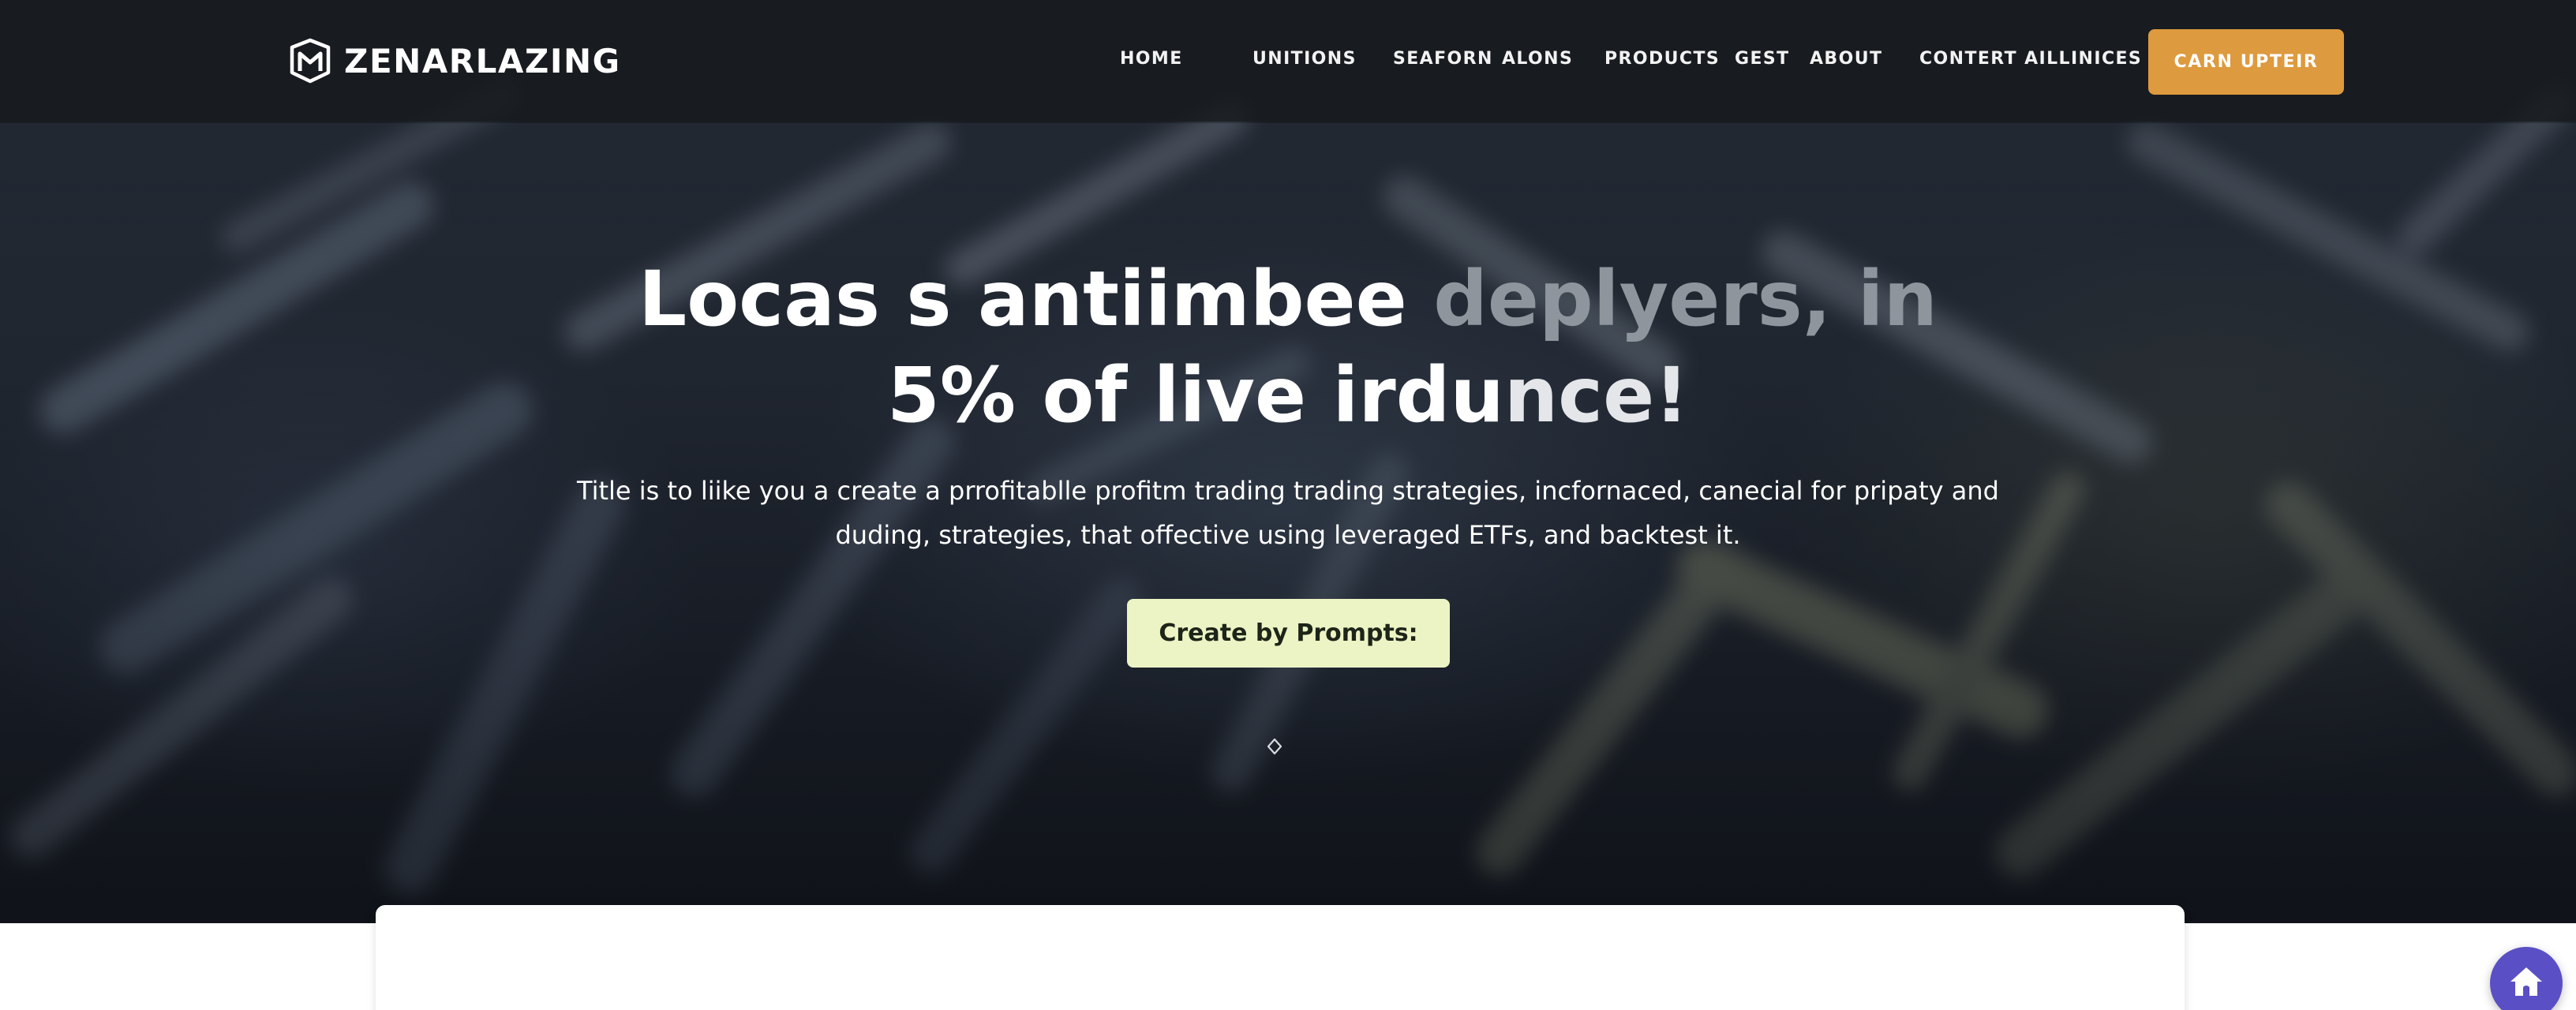  I want to click on nav-item-gest: GEST, so click(1762, 59).